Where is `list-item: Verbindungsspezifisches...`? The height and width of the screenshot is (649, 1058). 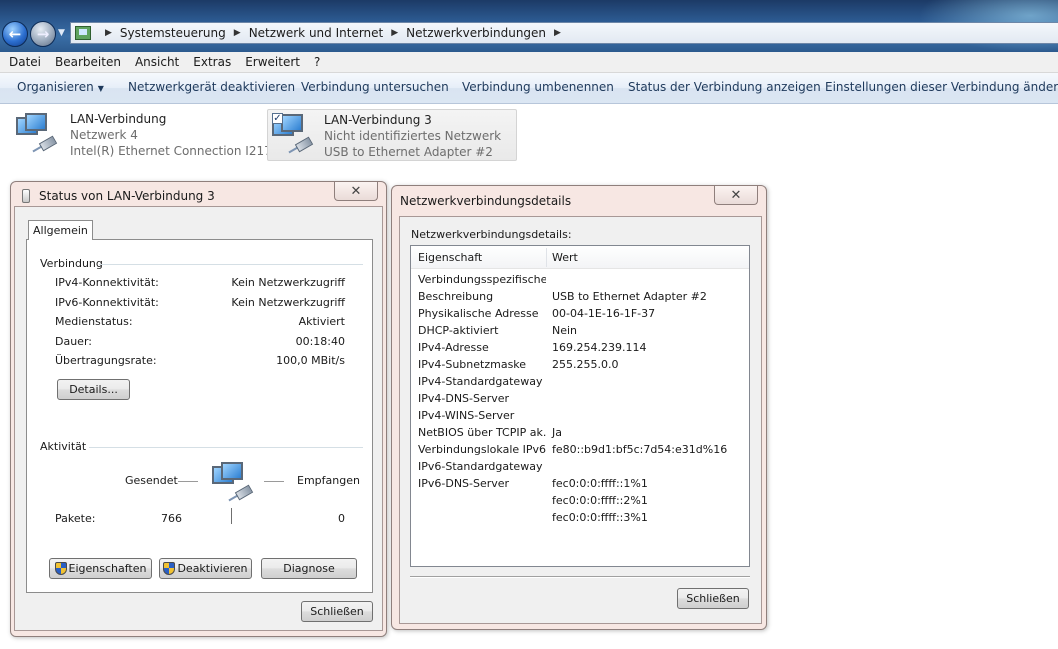
list-item: Verbindungsspezifisches... is located at coordinates (583, 281).